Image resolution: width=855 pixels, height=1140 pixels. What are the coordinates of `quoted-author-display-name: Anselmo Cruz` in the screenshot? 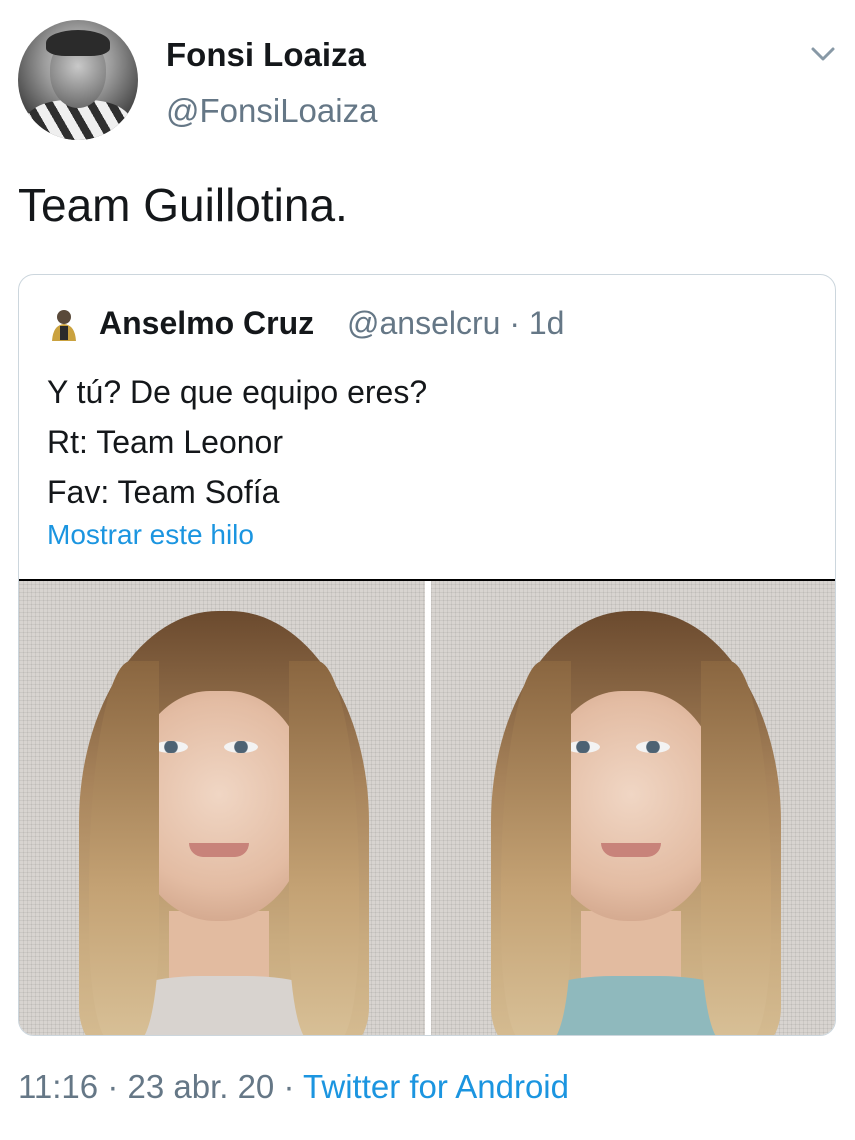 It's located at (207, 323).